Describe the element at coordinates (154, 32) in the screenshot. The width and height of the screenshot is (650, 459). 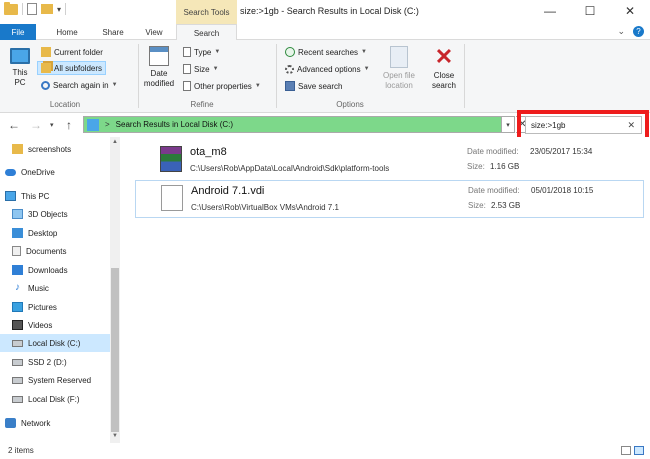
I see `tab-view: View` at that location.